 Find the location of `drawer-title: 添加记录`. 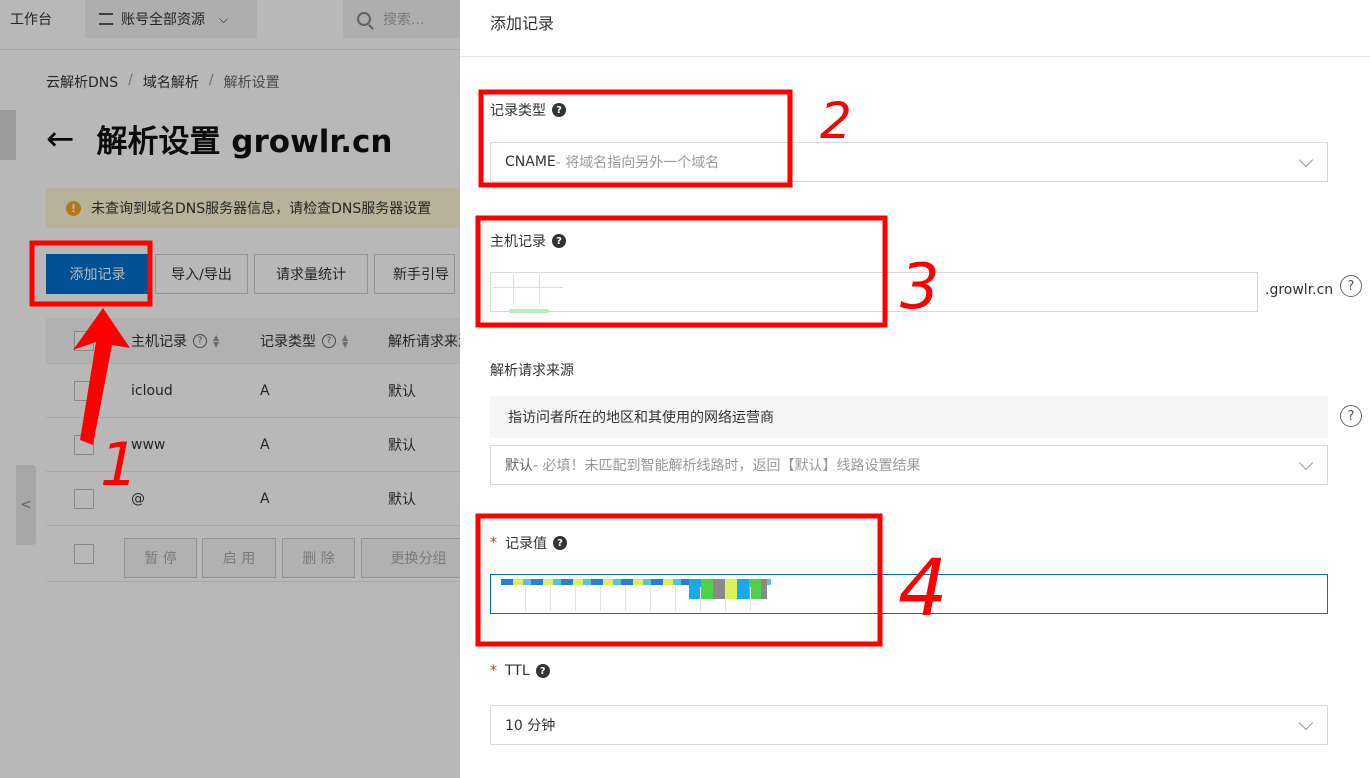

drawer-title: 添加记录 is located at coordinates (915, 28).